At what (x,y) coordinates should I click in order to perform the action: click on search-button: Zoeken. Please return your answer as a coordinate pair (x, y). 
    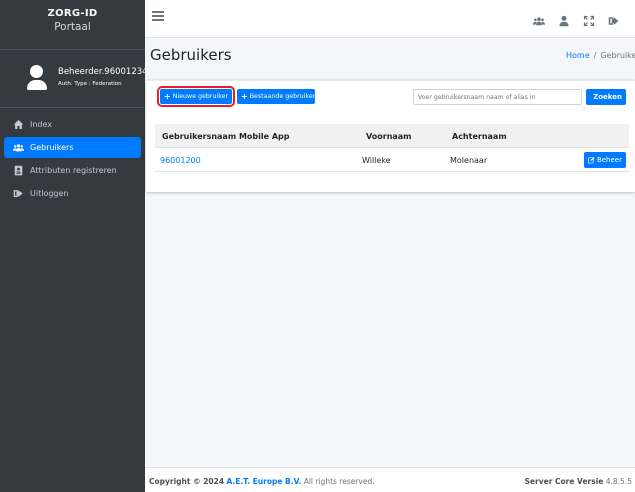
    Looking at the image, I should click on (606, 97).